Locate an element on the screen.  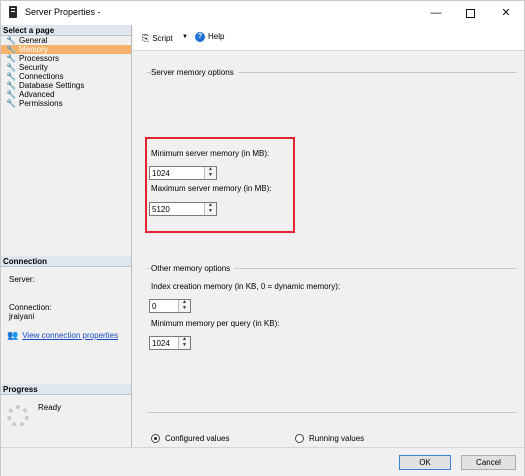
page-item-label: General is located at coordinates (33, 40).